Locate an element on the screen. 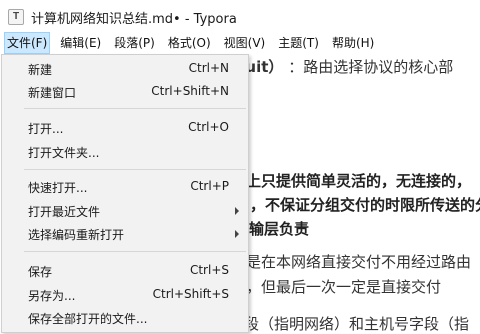 The height and width of the screenshot is (334, 480). menu-item-label: 保存 is located at coordinates (40, 272).